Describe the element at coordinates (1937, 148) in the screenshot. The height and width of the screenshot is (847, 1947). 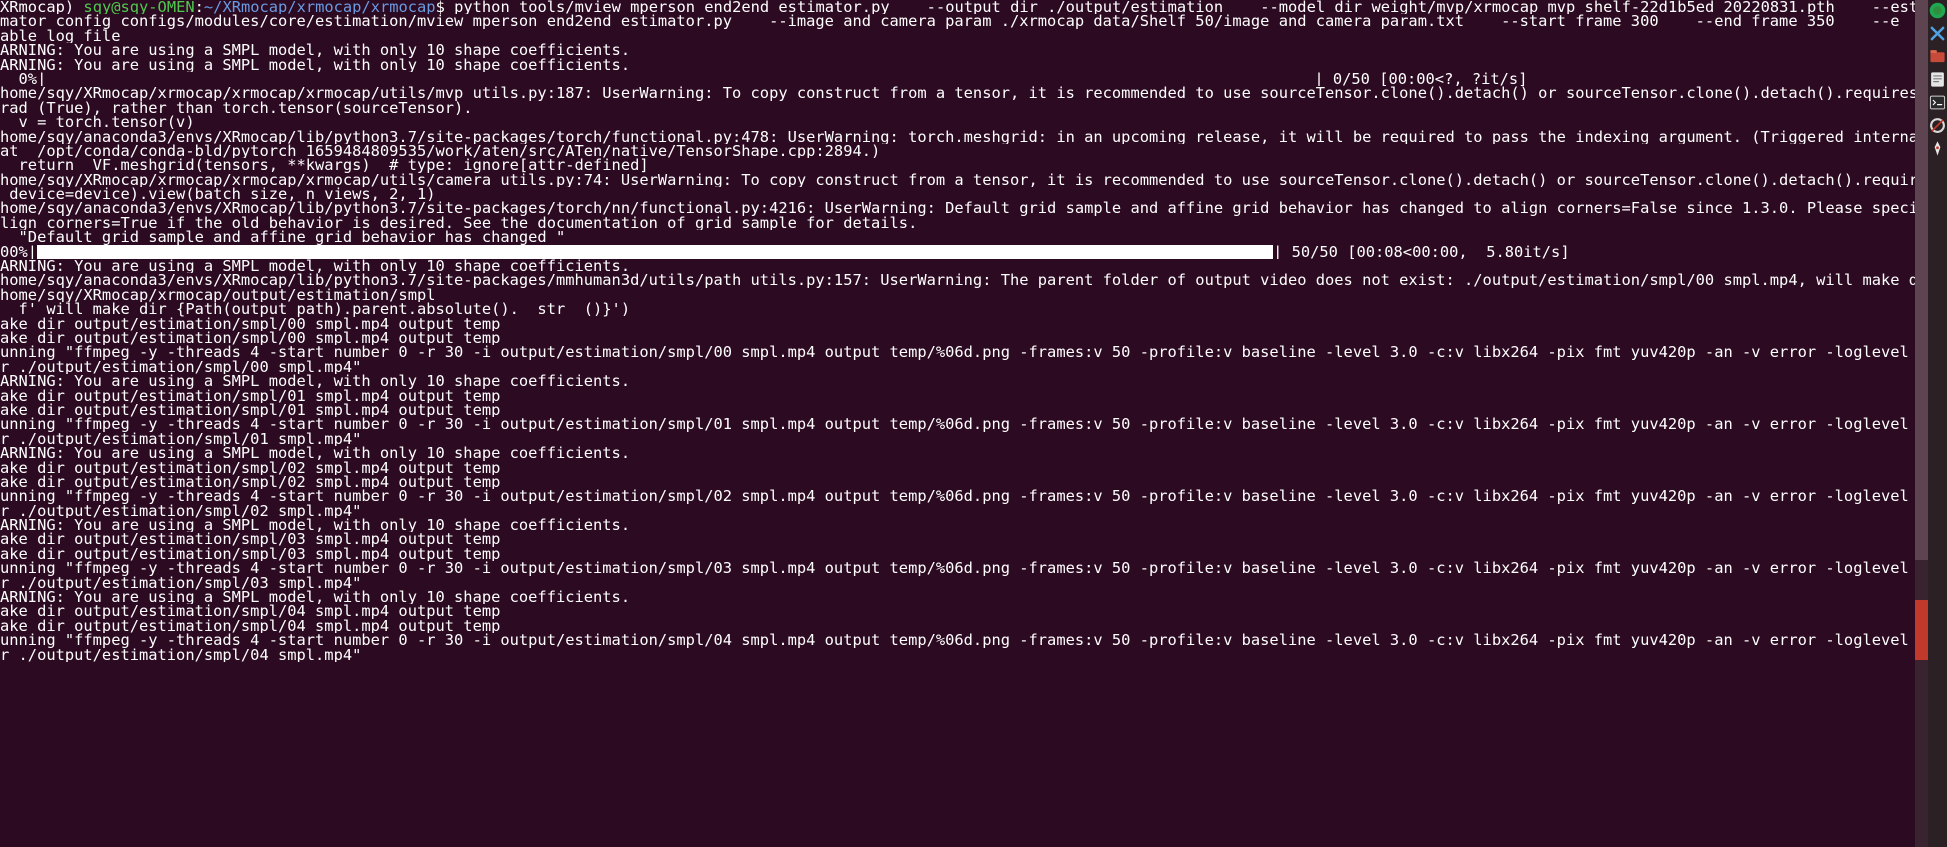
I see `pen-tool-icon` at that location.